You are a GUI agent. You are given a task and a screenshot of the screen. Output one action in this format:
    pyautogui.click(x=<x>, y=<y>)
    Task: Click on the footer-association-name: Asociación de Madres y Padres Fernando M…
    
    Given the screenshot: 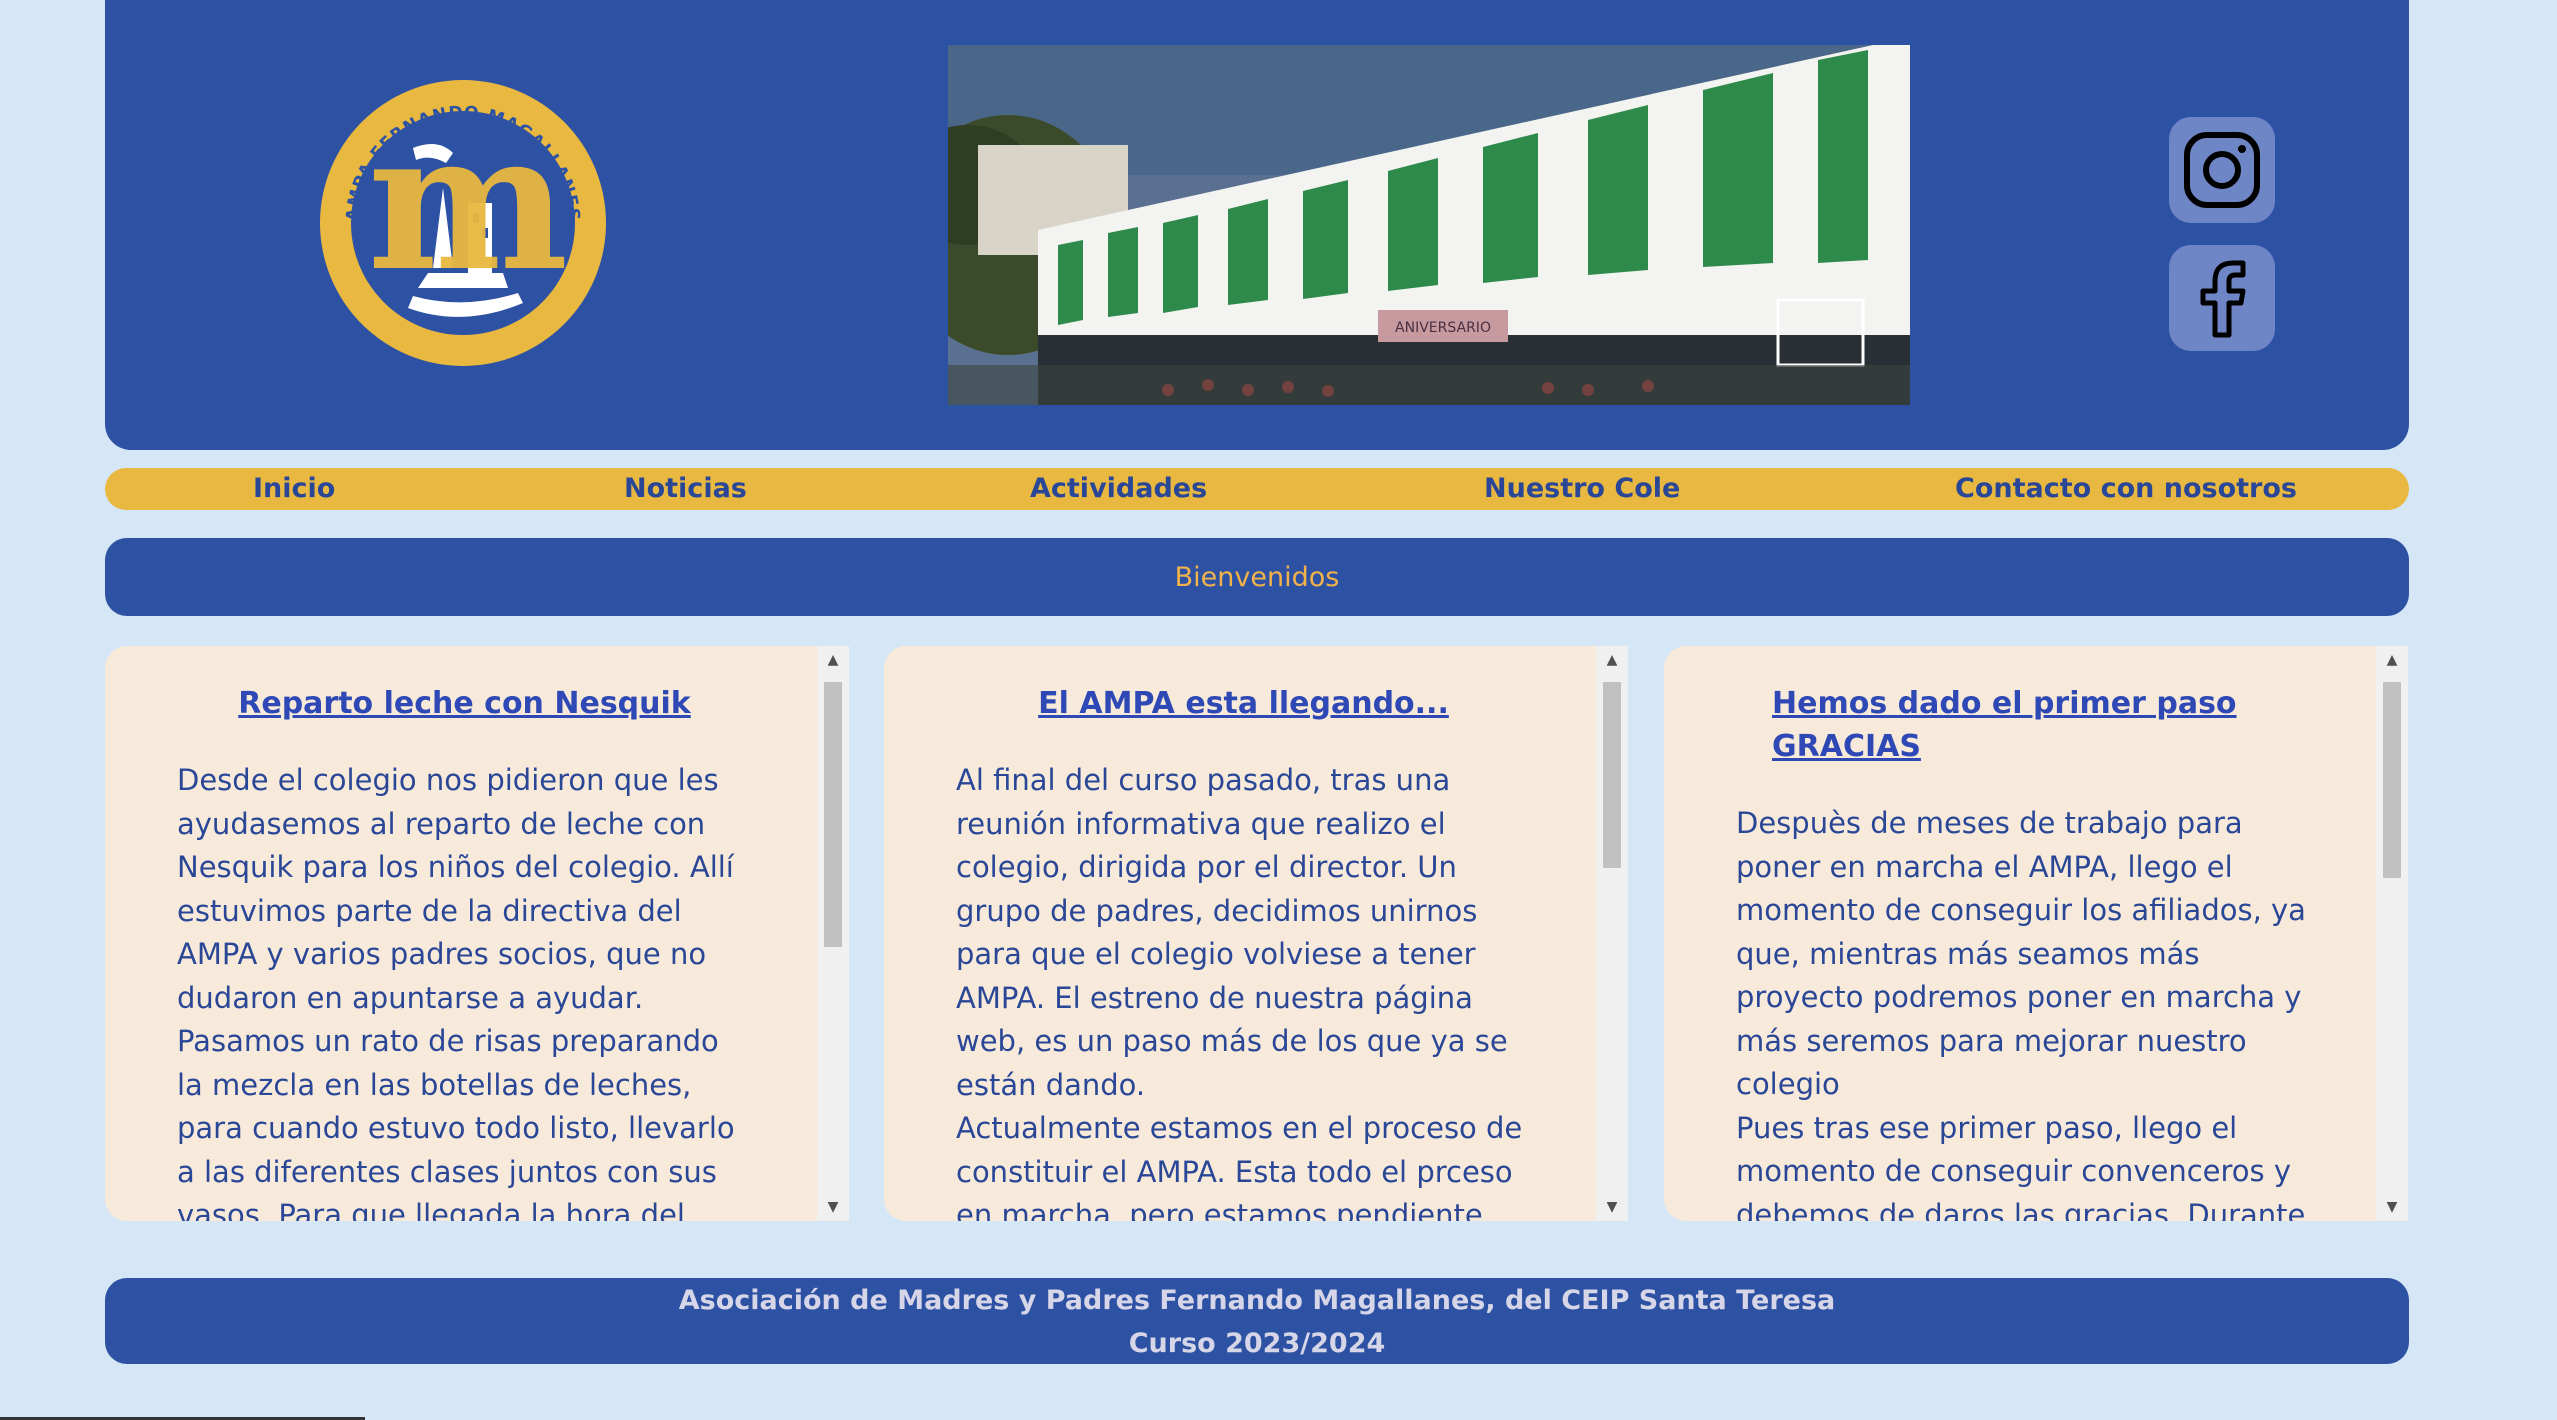 What is the action you would take?
    pyautogui.click(x=1257, y=1300)
    